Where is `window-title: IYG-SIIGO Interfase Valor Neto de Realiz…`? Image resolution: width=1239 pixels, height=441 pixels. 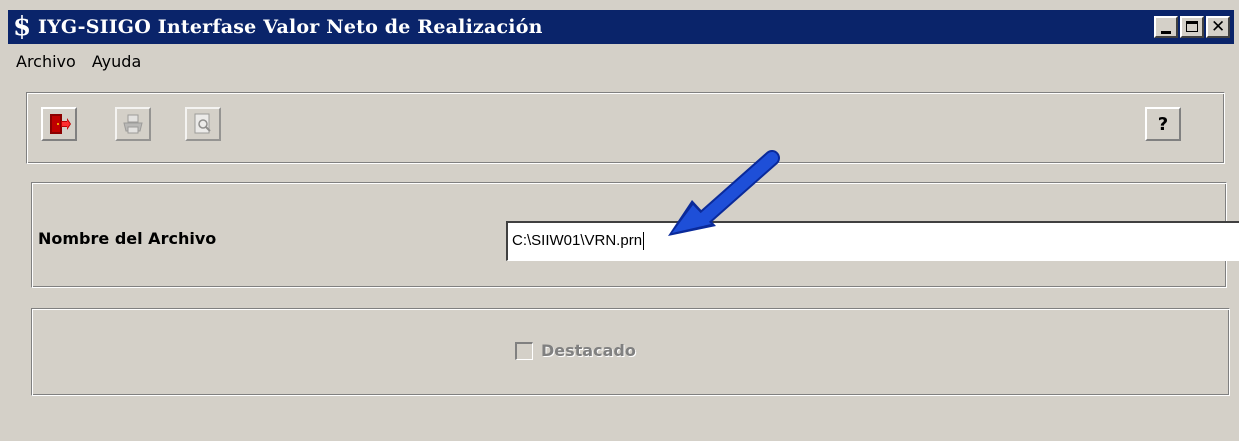
window-title: IYG-SIIGO Interfase Valor Neto de Realiz… is located at coordinates (290, 27).